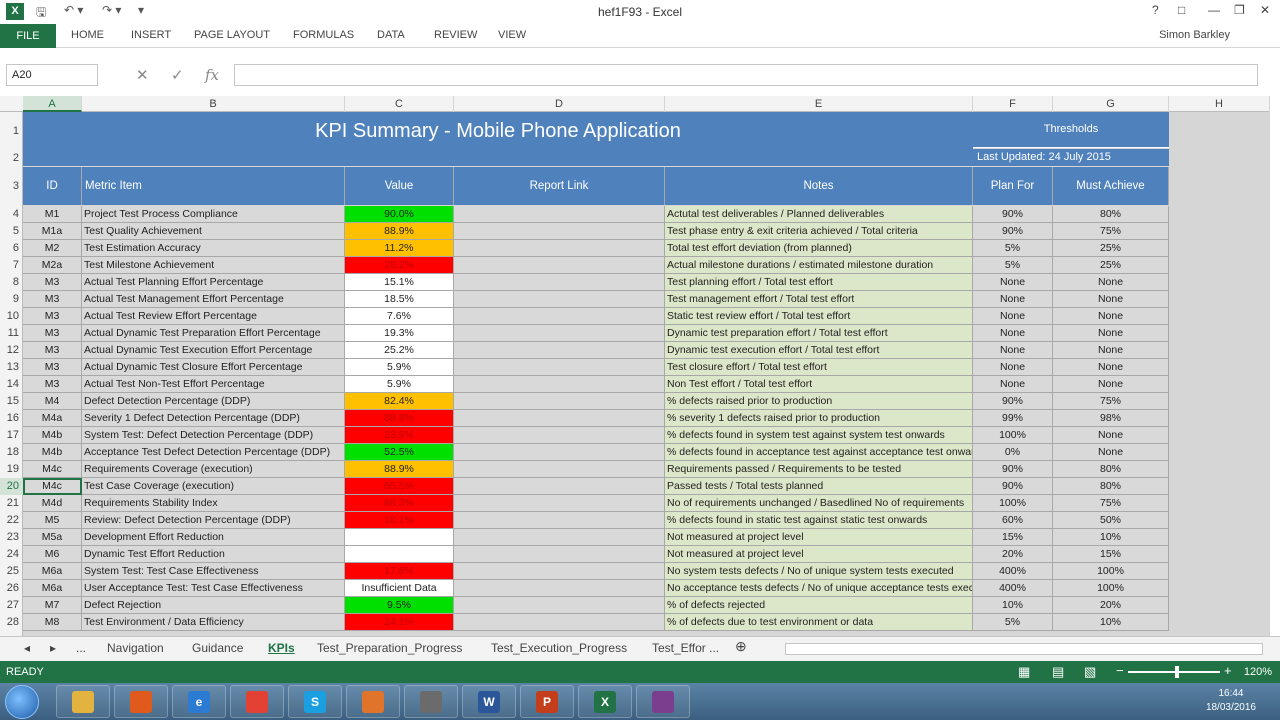  I want to click on id-cell: M4, so click(52, 401).